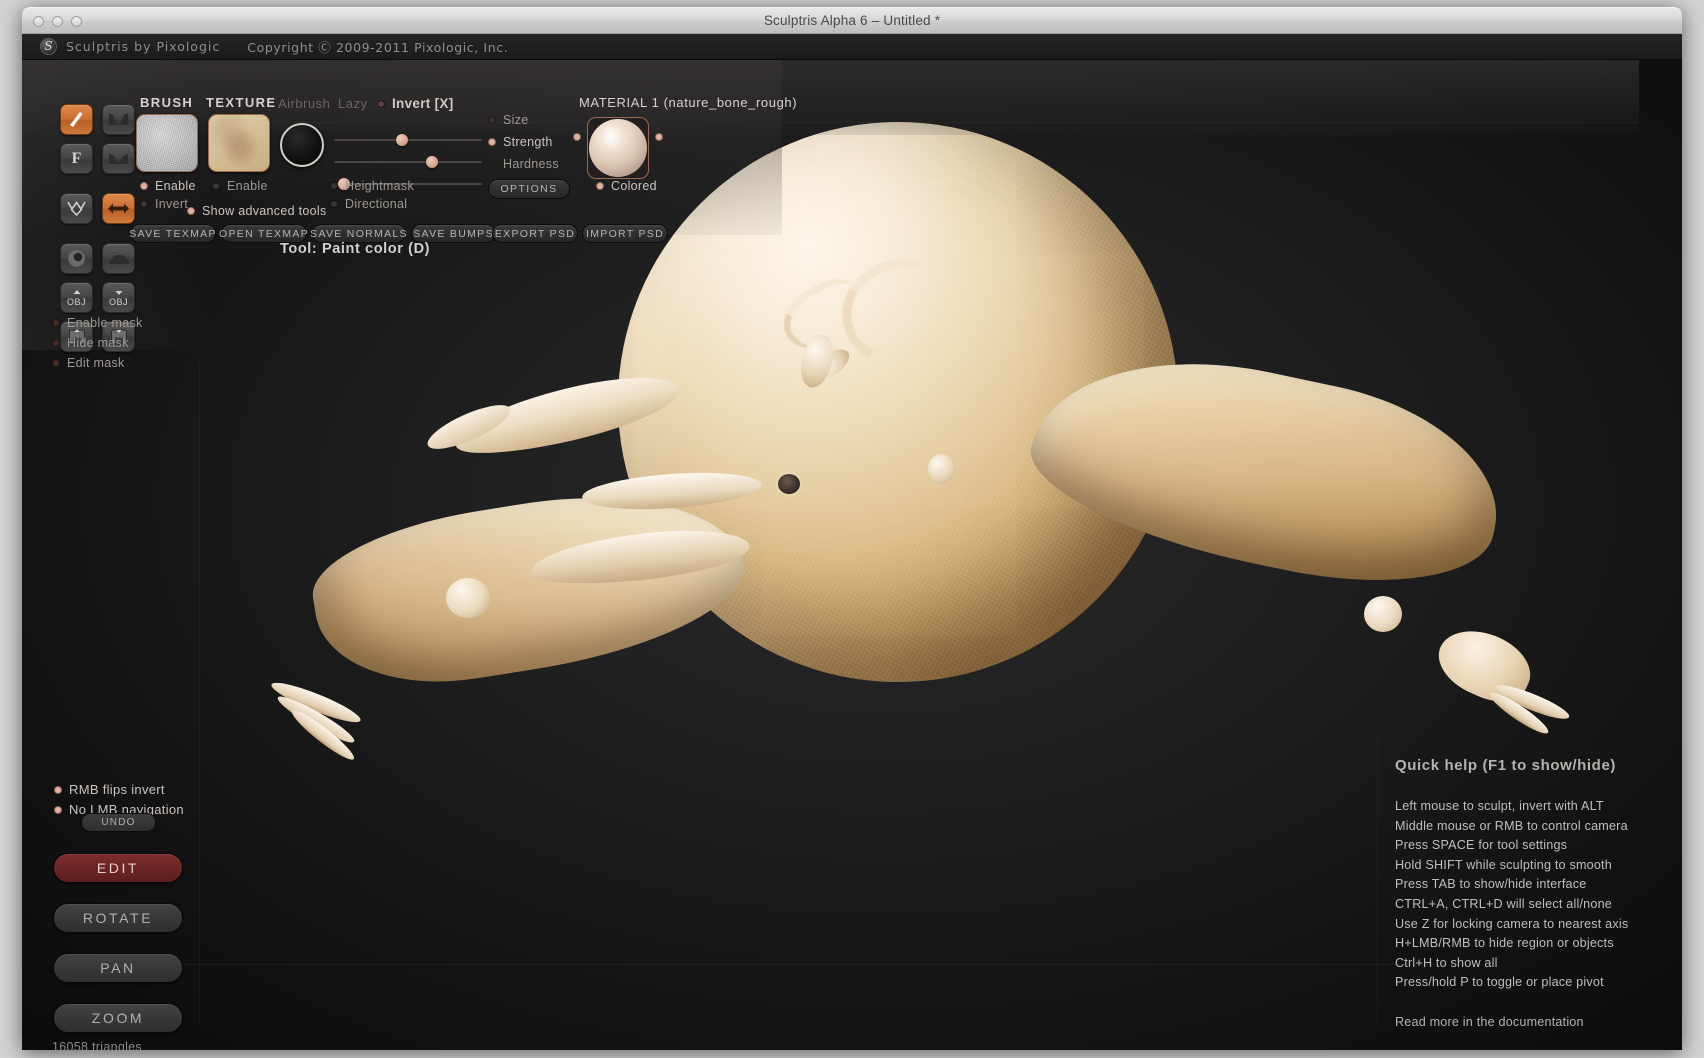 The width and height of the screenshot is (1704, 1058). Describe the element at coordinates (118, 968) in the screenshot. I see `pan-mode-button: PAN` at that location.